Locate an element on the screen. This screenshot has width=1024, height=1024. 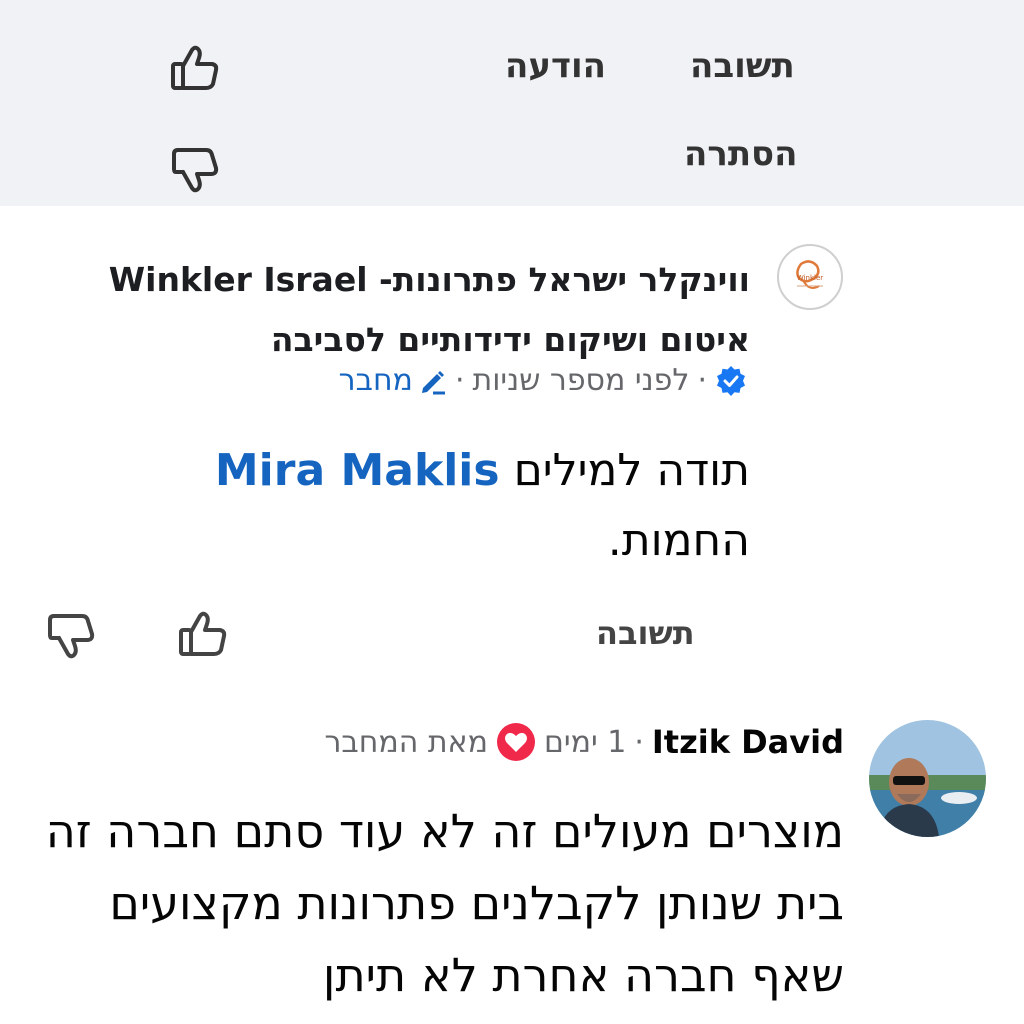
user-avatar is located at coordinates (927, 778).